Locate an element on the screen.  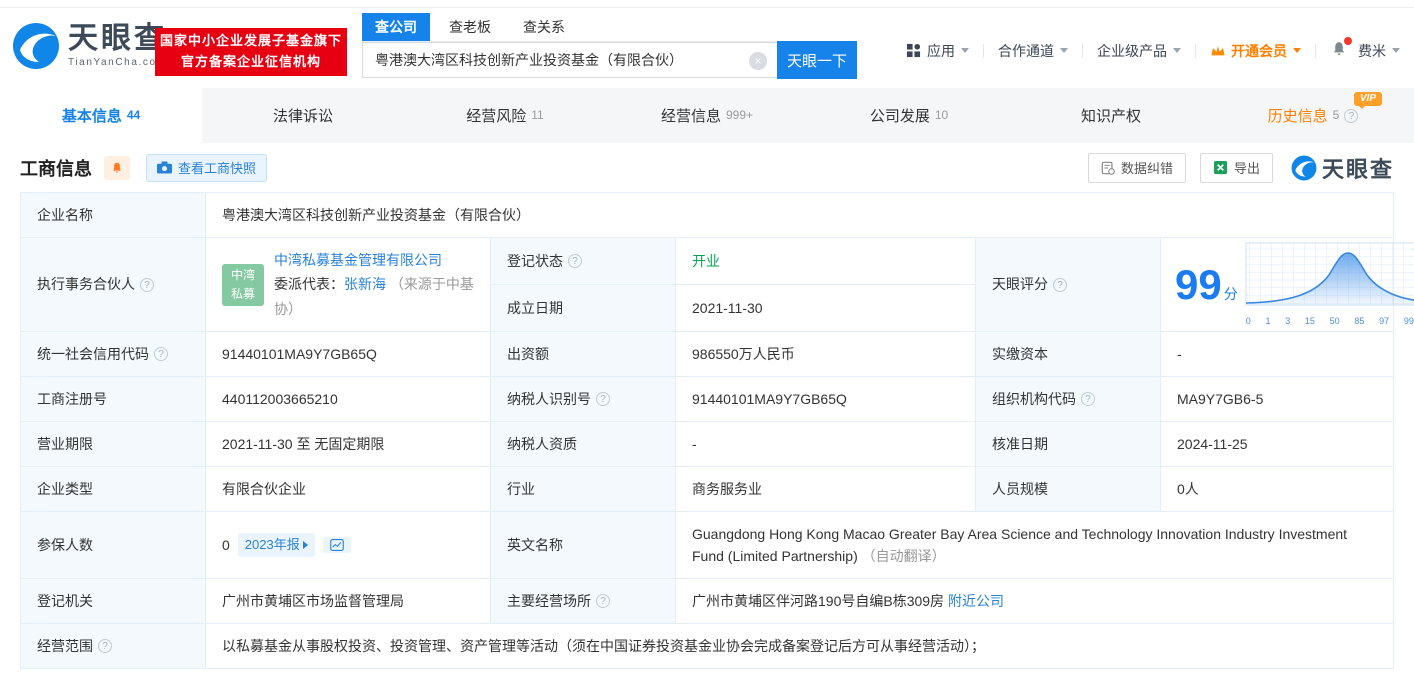
tab-legal-litigation: 法律诉讼 is located at coordinates (303, 115).